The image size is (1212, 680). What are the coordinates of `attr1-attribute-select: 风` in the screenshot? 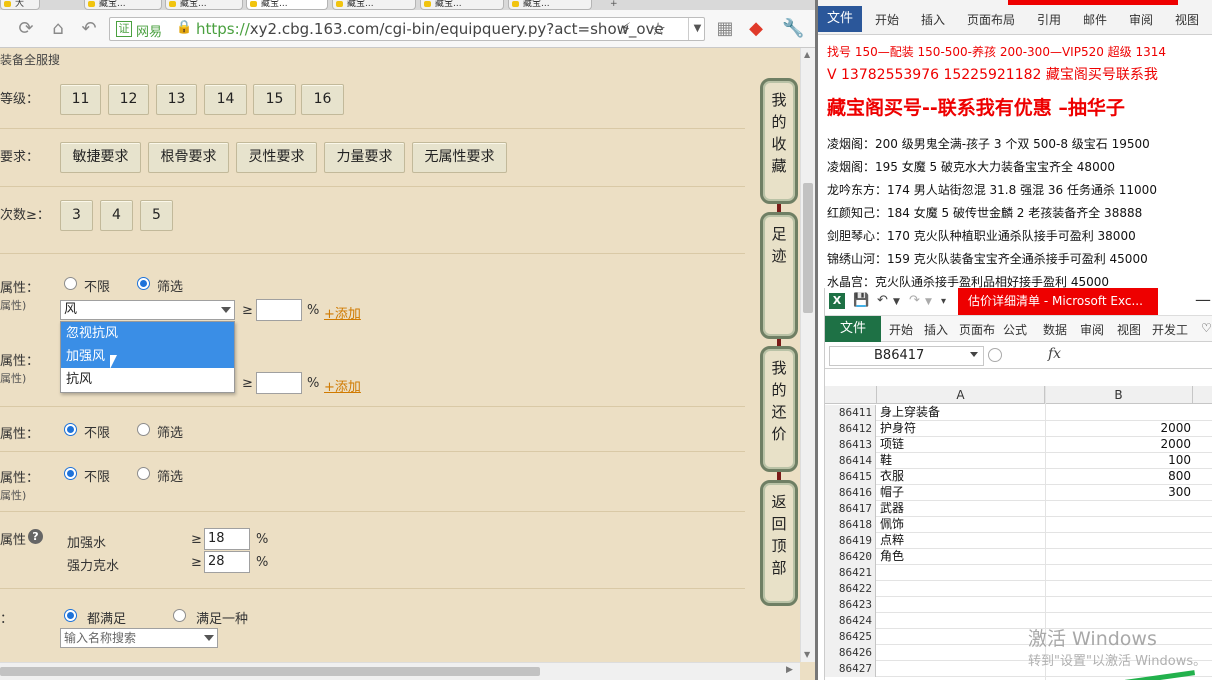 It's located at (147, 310).